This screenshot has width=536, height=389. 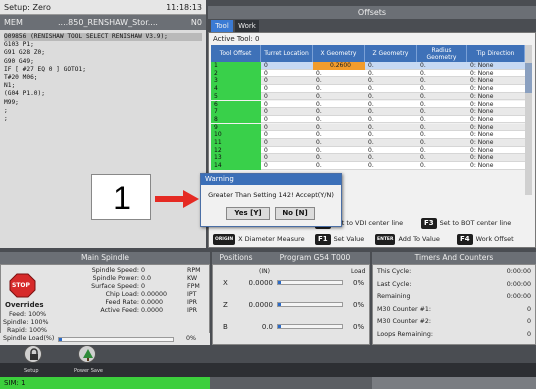 I want to click on offsets-scrollbar, so click(x=528, y=120).